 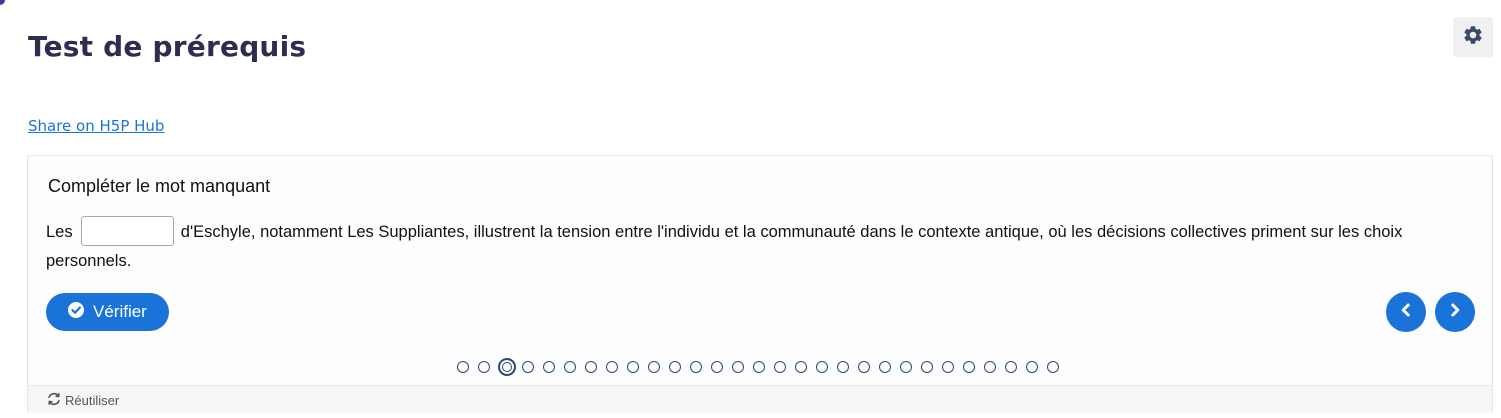 I want to click on progress-dot-current, so click(x=507, y=367).